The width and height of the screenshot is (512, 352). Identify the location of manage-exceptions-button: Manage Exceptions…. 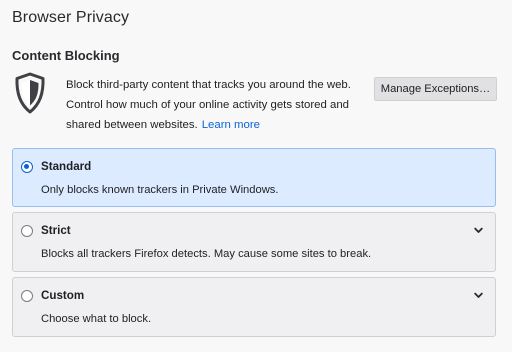
(435, 89).